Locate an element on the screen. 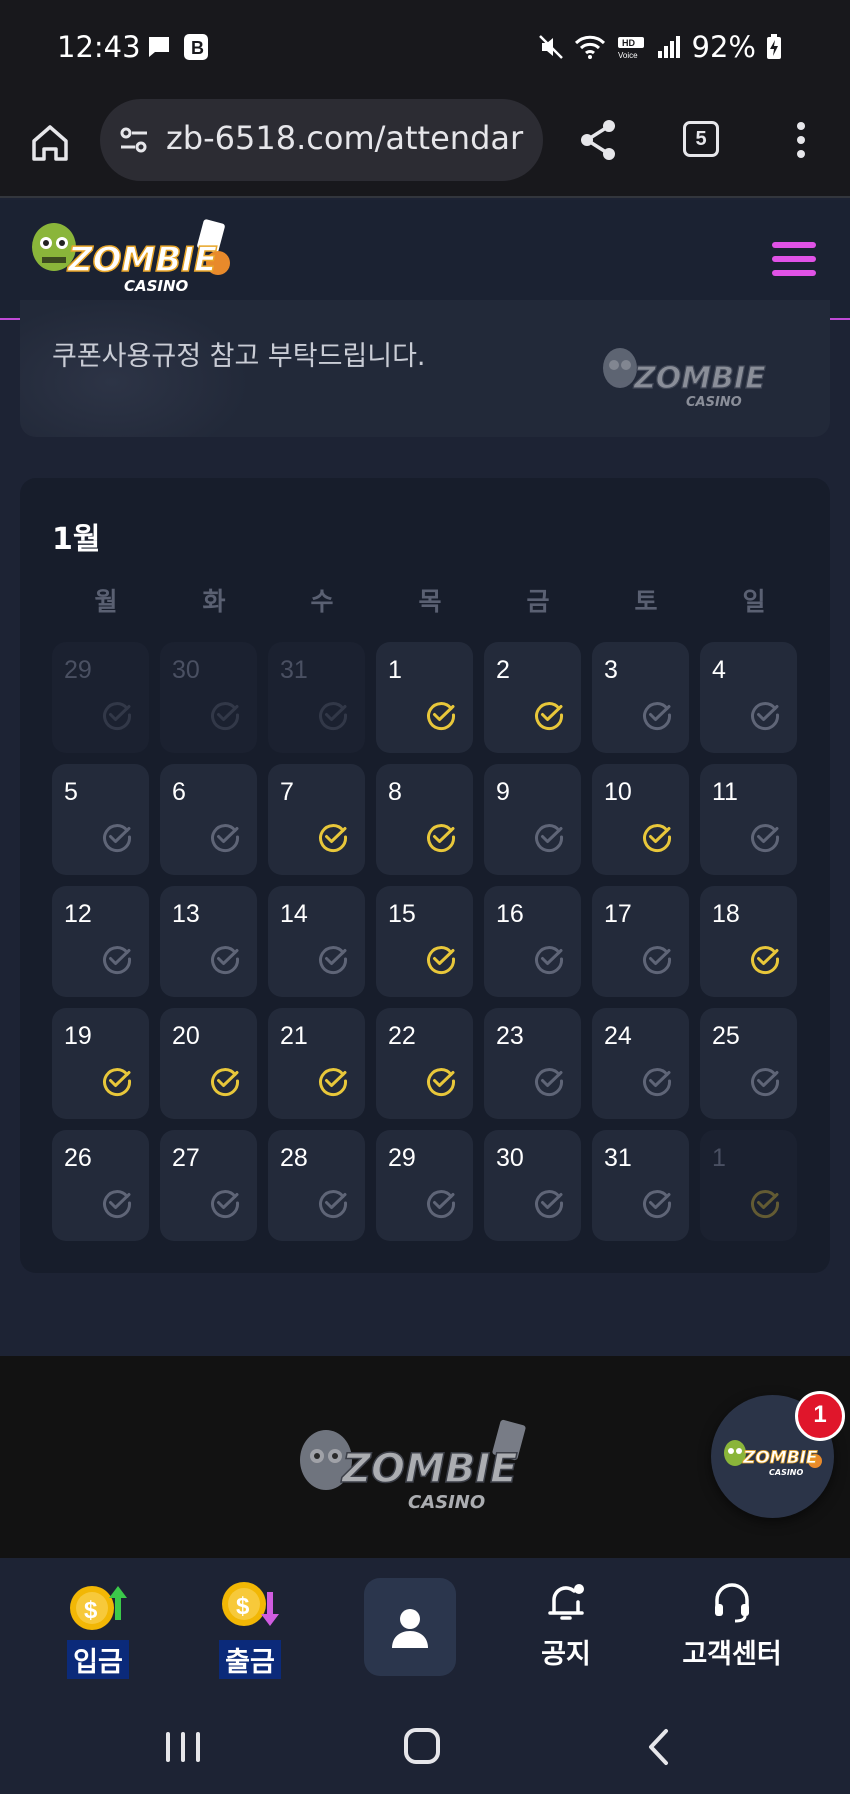 This screenshot has height=1794, width=850. day-number: 30 is located at coordinates (510, 1158).